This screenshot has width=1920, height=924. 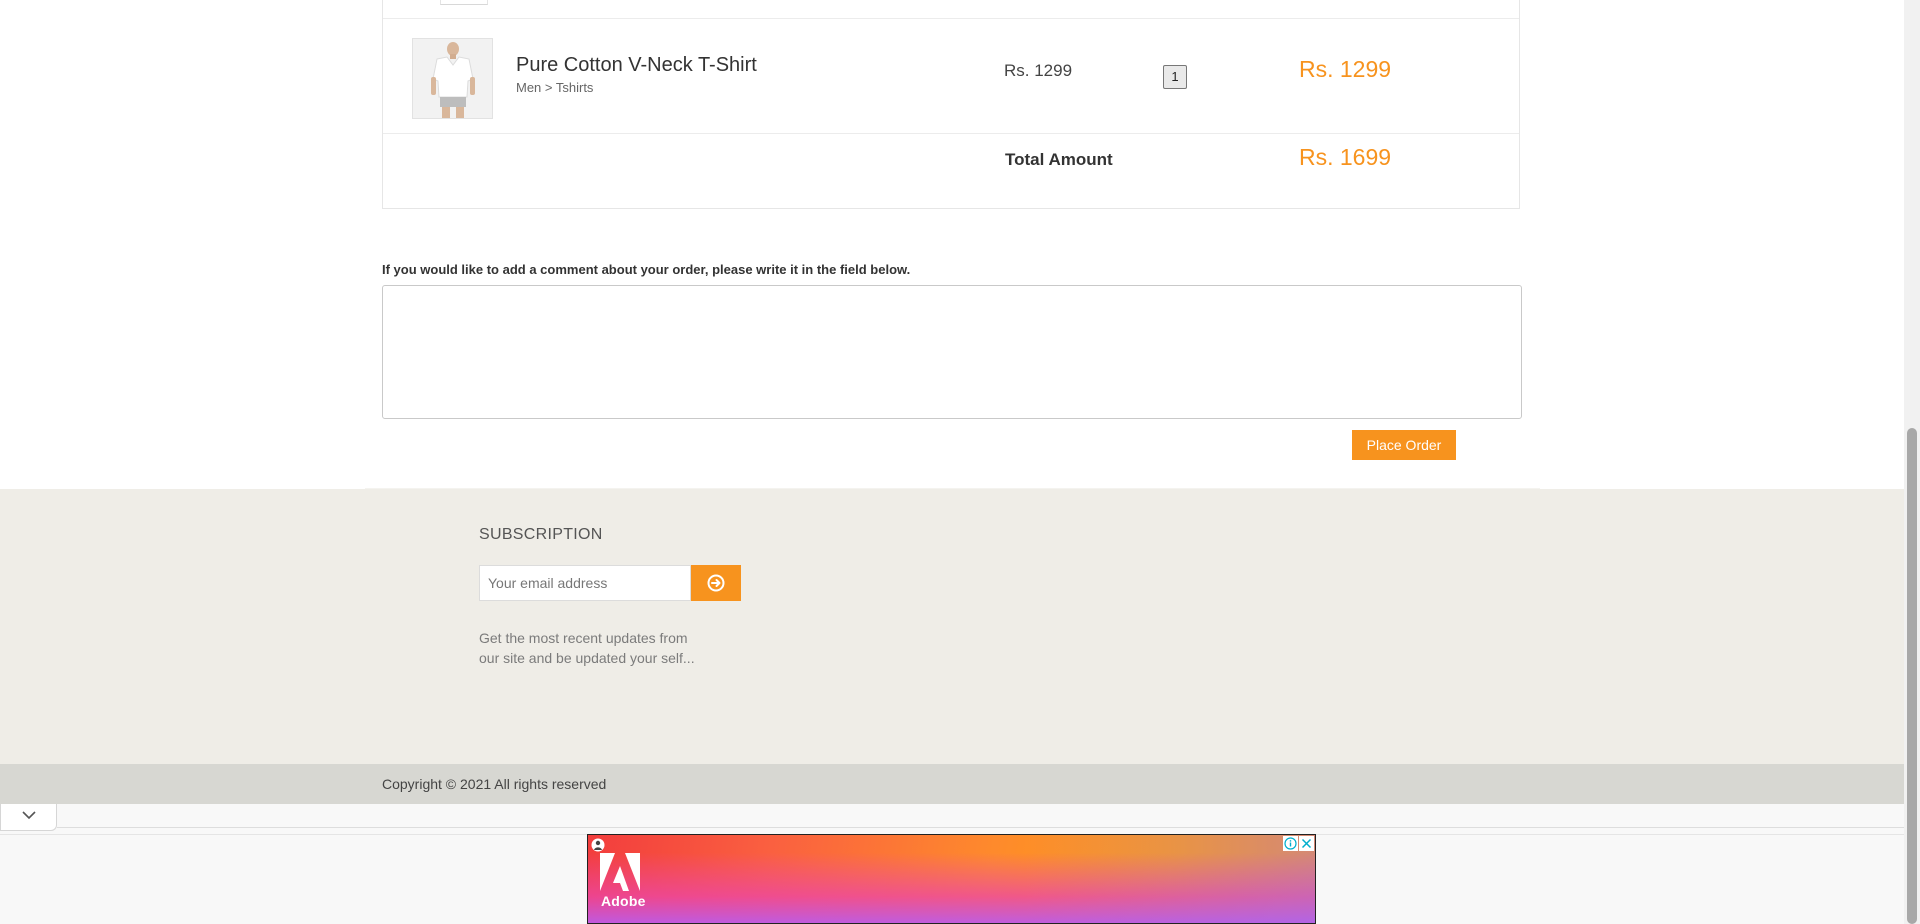 I want to click on close-icon, so click(x=1306, y=843).